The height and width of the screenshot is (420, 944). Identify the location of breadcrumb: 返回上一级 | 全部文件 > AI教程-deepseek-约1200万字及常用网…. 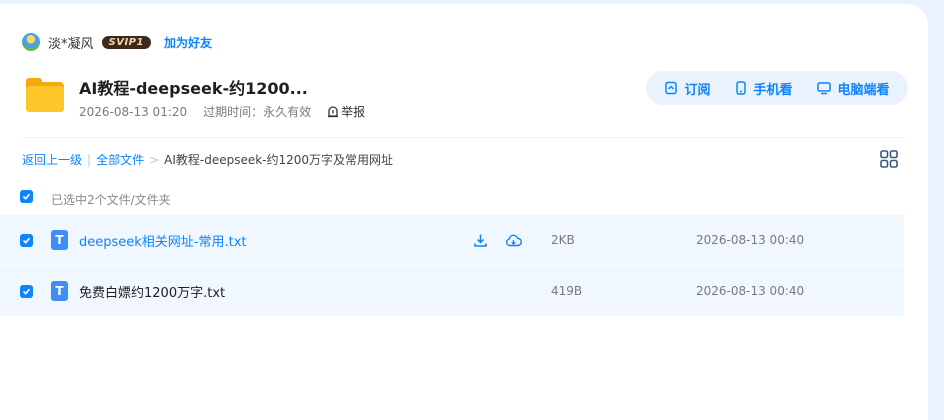
(207, 159).